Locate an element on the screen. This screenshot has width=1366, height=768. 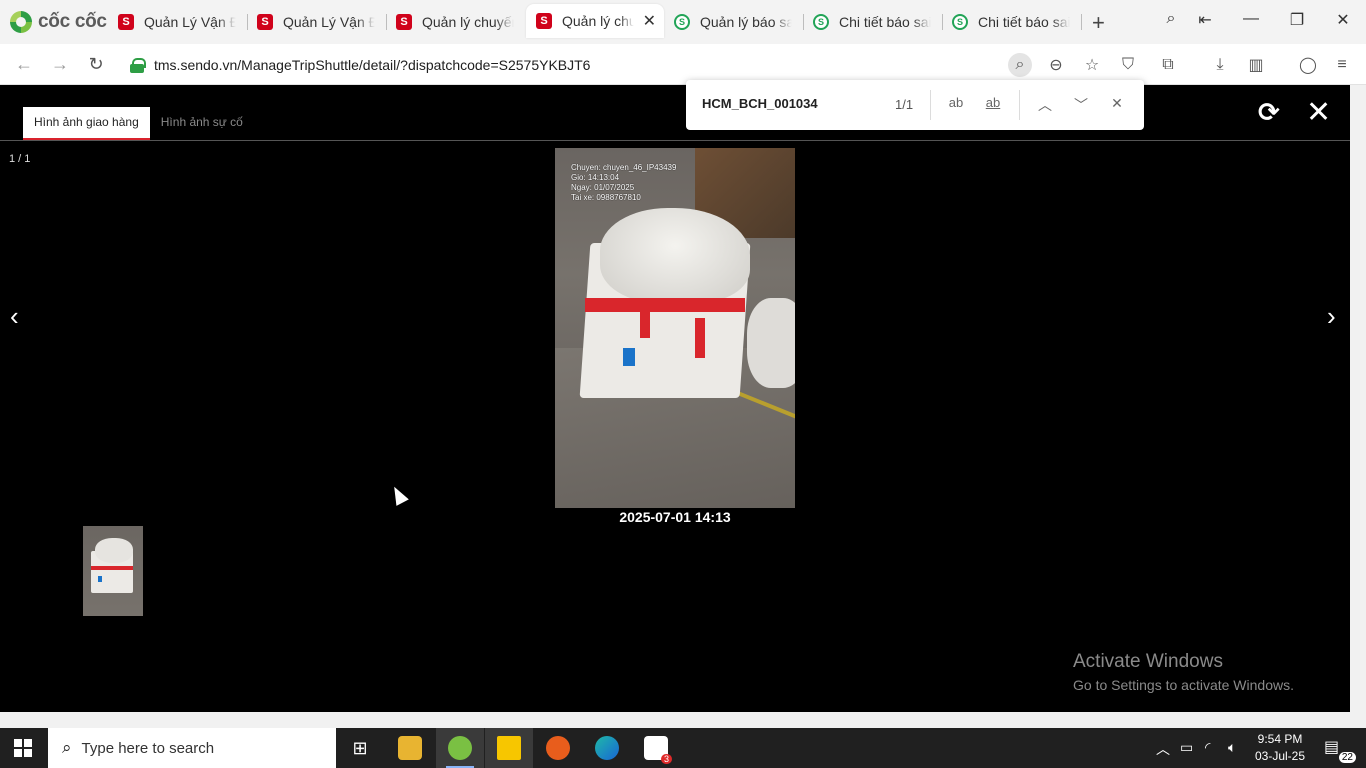
browser-tab-active: S Quản lý chuyến ✕ is located at coordinates (595, 21).